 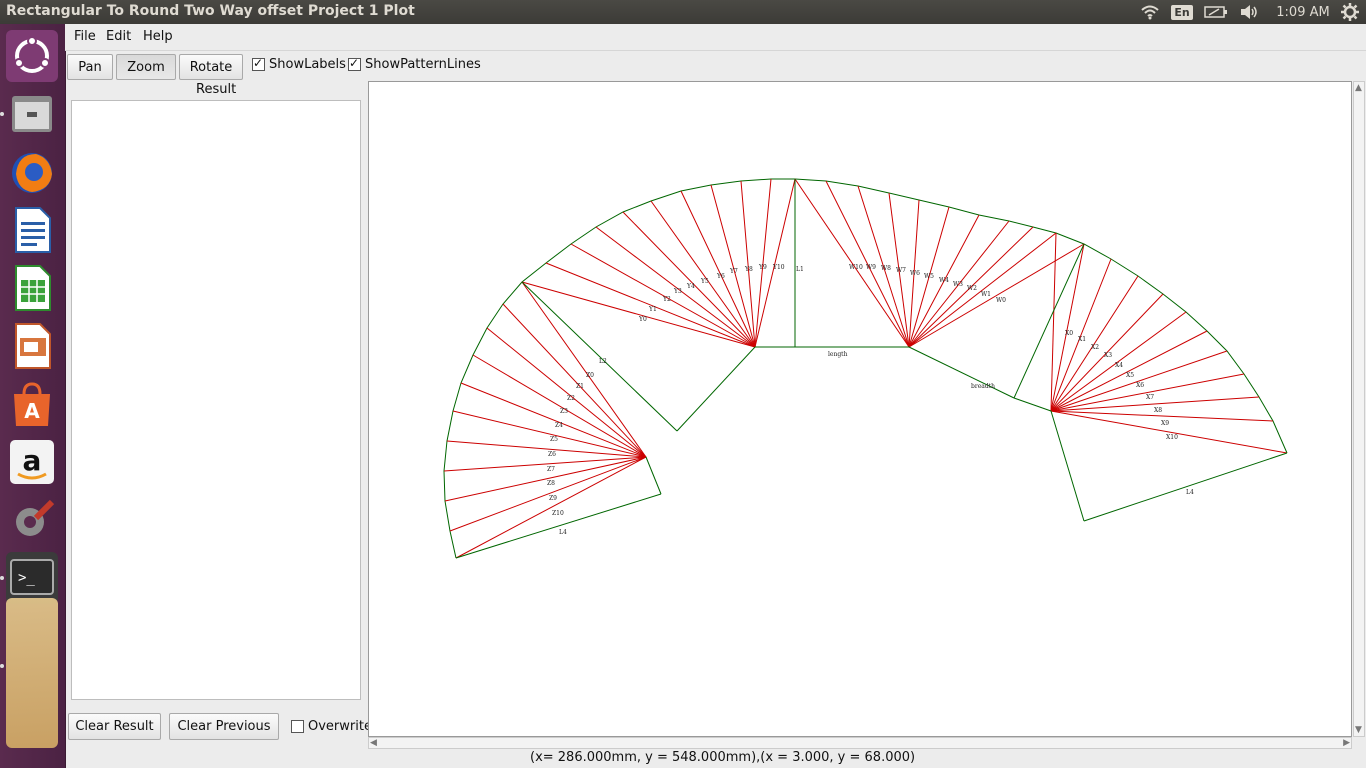 What do you see at coordinates (1358, 88) in the screenshot?
I see `scroll-up-arrow: ▲` at bounding box center [1358, 88].